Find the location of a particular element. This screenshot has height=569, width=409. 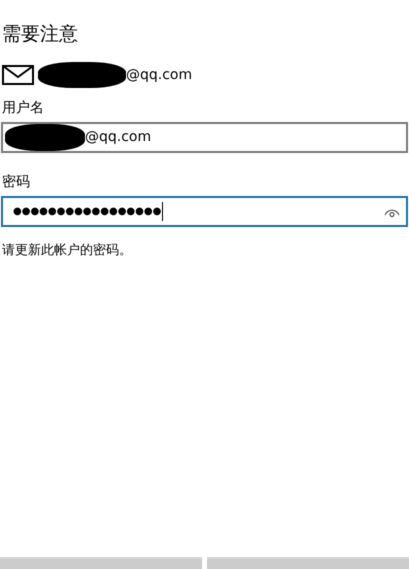

password-field: ●●●●●●●●●●●●●●●●● is located at coordinates (204, 211).